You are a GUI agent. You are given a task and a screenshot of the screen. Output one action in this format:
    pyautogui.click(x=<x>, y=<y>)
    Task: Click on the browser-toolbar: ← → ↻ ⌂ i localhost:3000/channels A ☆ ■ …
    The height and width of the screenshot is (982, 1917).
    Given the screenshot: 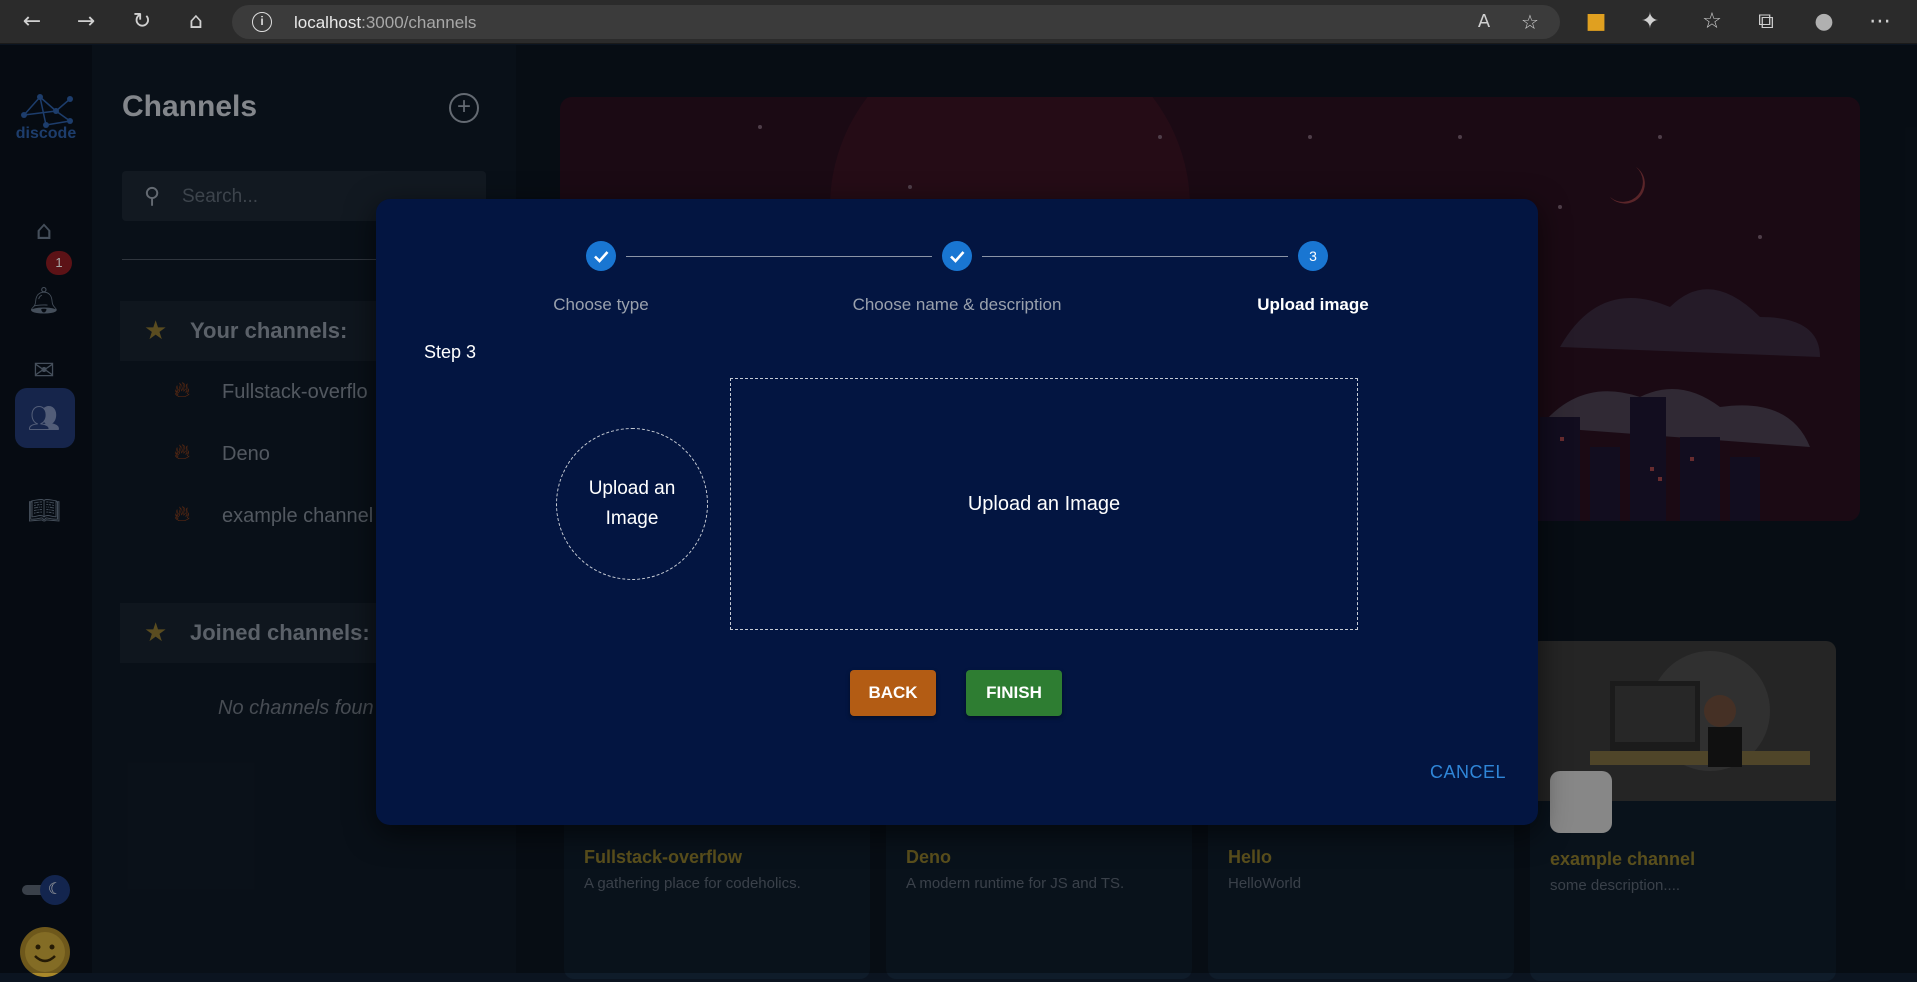 What is the action you would take?
    pyautogui.click(x=958, y=22)
    